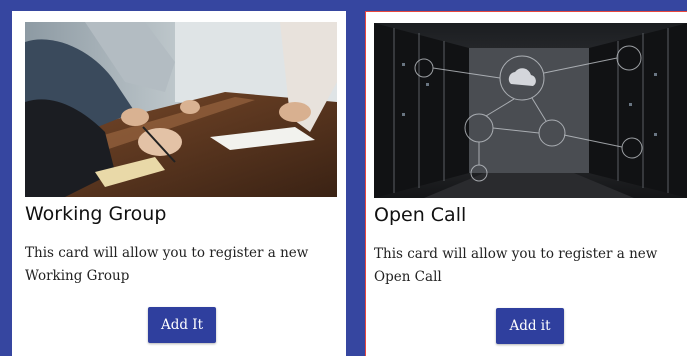  Describe the element at coordinates (182, 325) in the screenshot. I see `add-working-group-button: Add It` at that location.